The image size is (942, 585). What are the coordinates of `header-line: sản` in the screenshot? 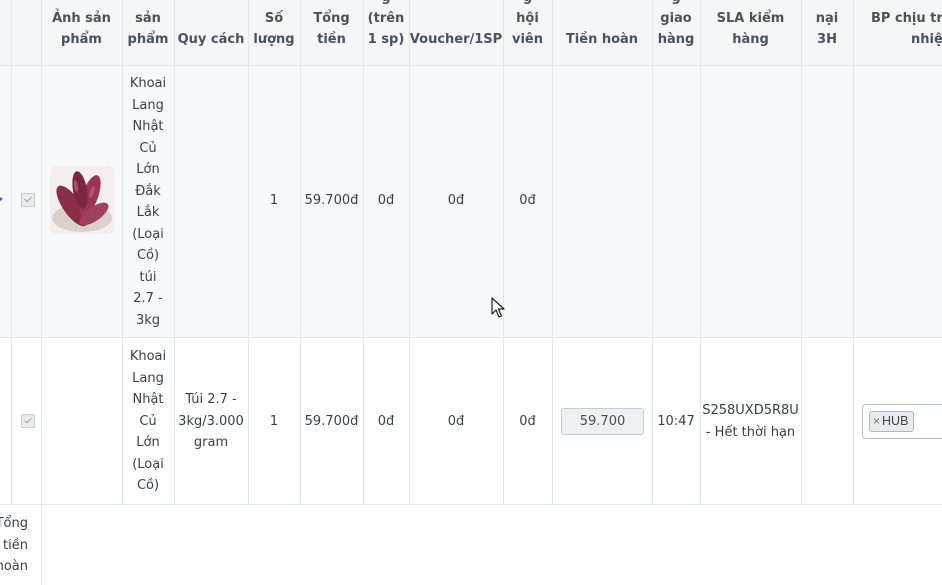 It's located at (148, 18).